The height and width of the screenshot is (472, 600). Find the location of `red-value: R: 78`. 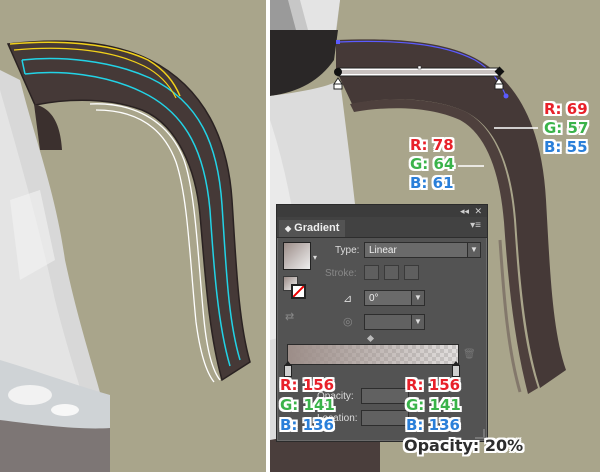

red-value: R: 78 is located at coordinates (432, 145).